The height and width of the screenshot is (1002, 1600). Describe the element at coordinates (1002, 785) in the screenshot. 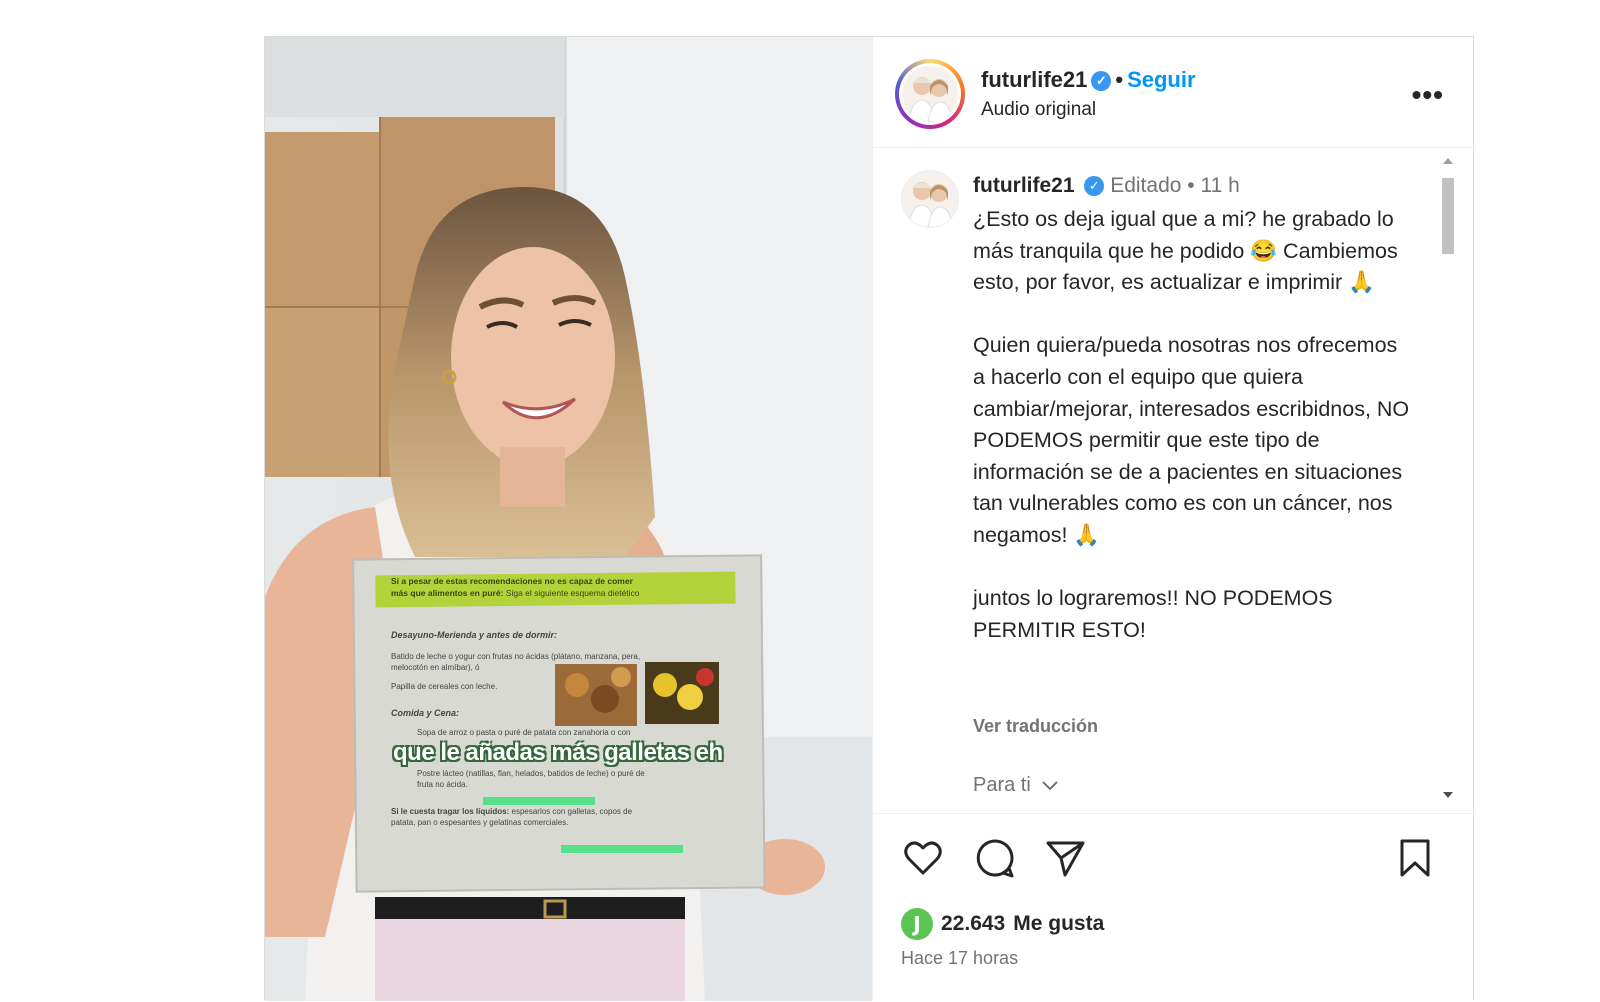

I see `for-you-label: Para ti` at that location.